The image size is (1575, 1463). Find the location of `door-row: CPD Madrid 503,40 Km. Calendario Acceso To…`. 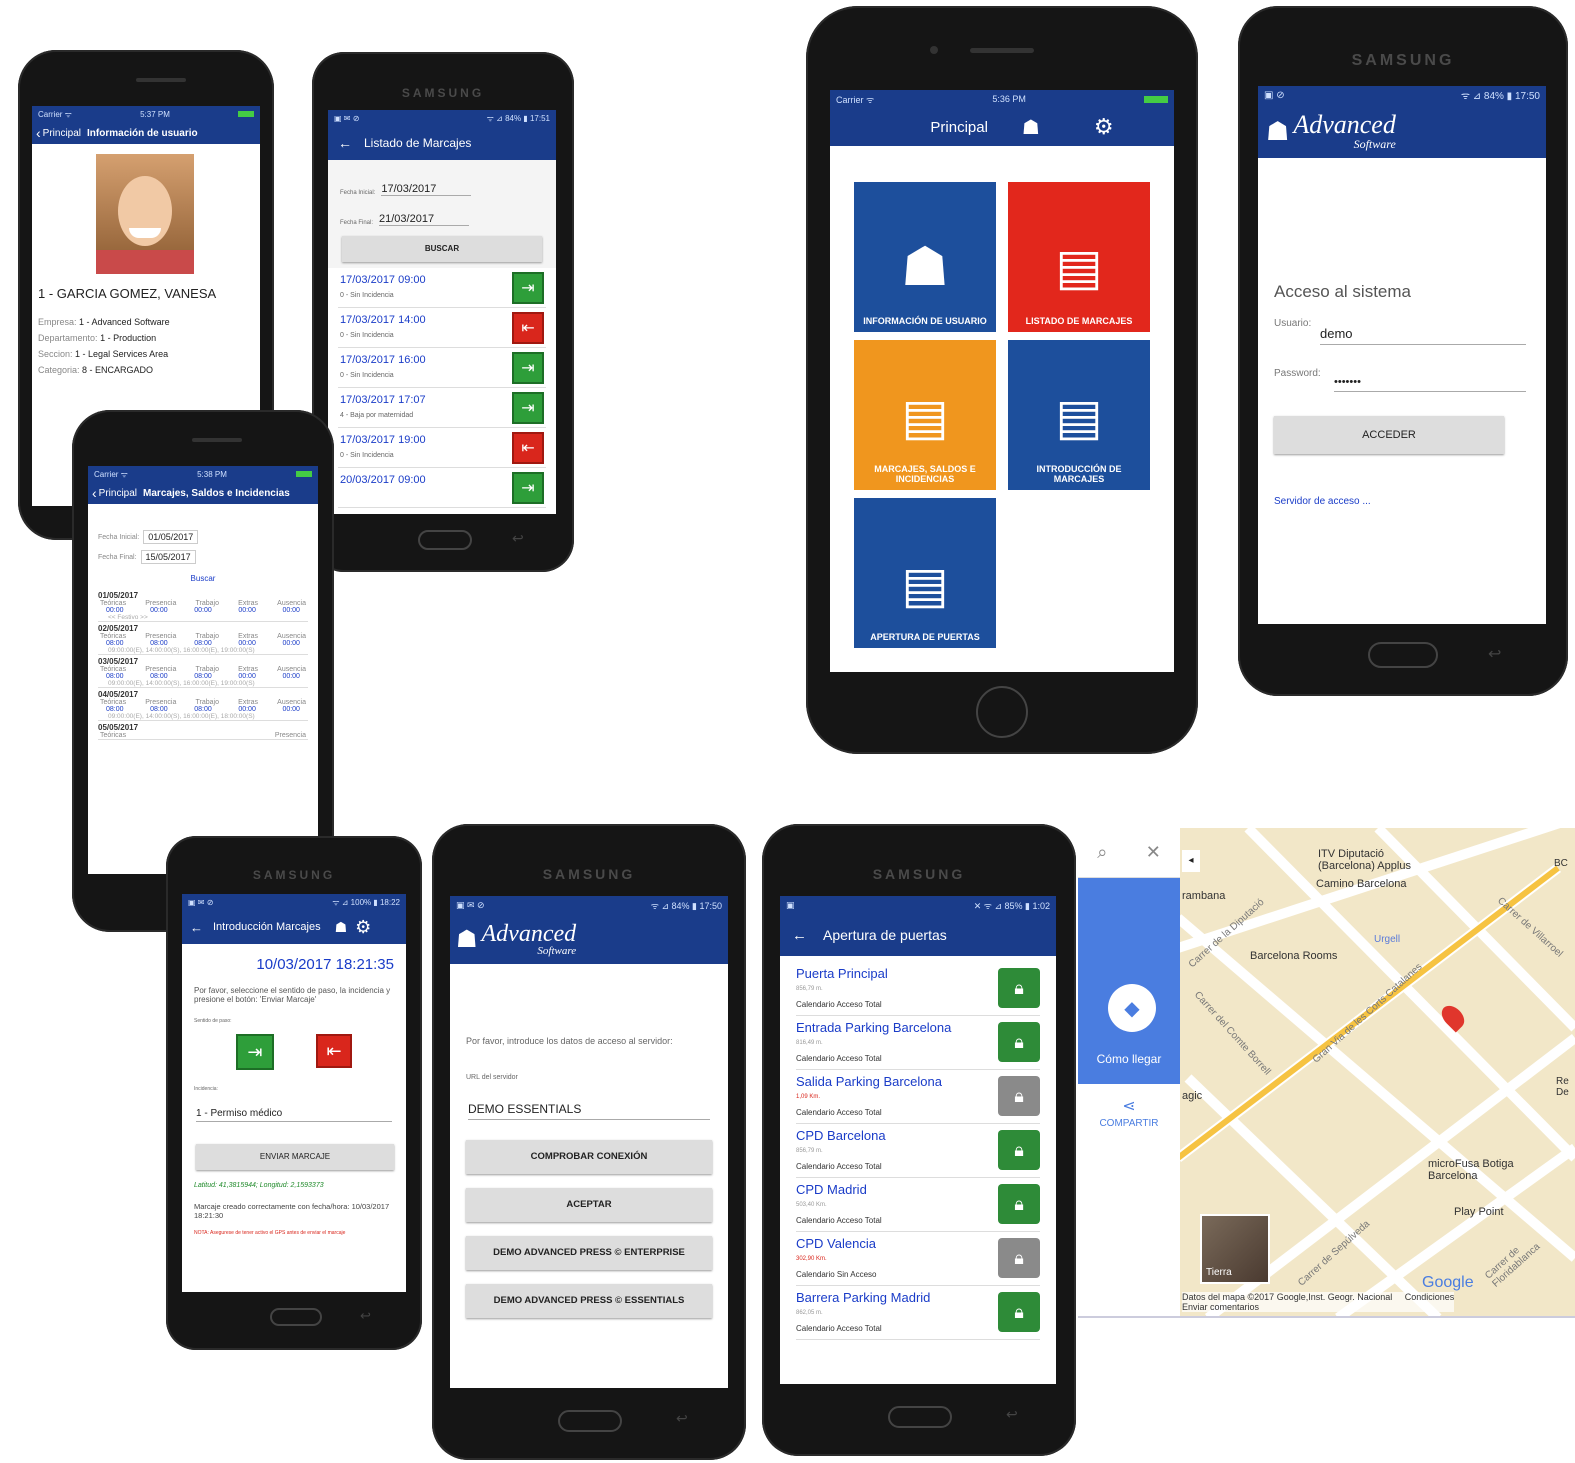

door-row: CPD Madrid 503,40 Km. Calendario Acceso To… is located at coordinates (918, 1205).